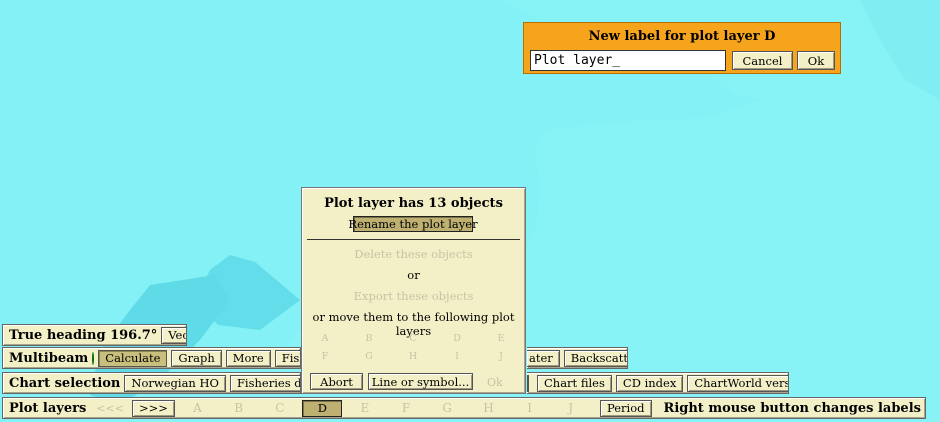 This screenshot has height=422, width=940. I want to click on ok-button: Ok, so click(816, 60).